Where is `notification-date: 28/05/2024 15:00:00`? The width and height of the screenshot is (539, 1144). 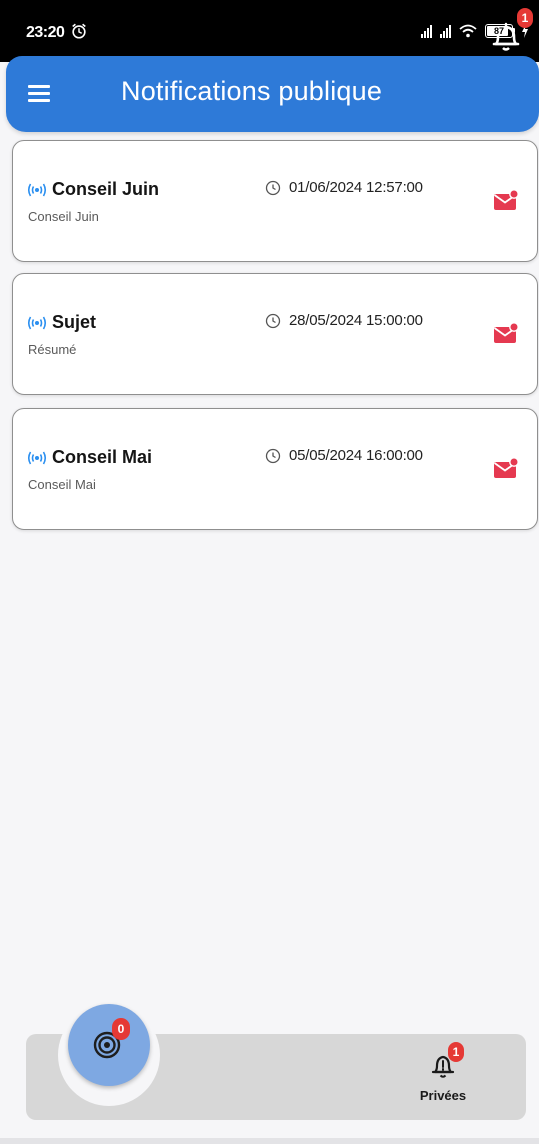 notification-date: 28/05/2024 15:00:00 is located at coordinates (356, 320).